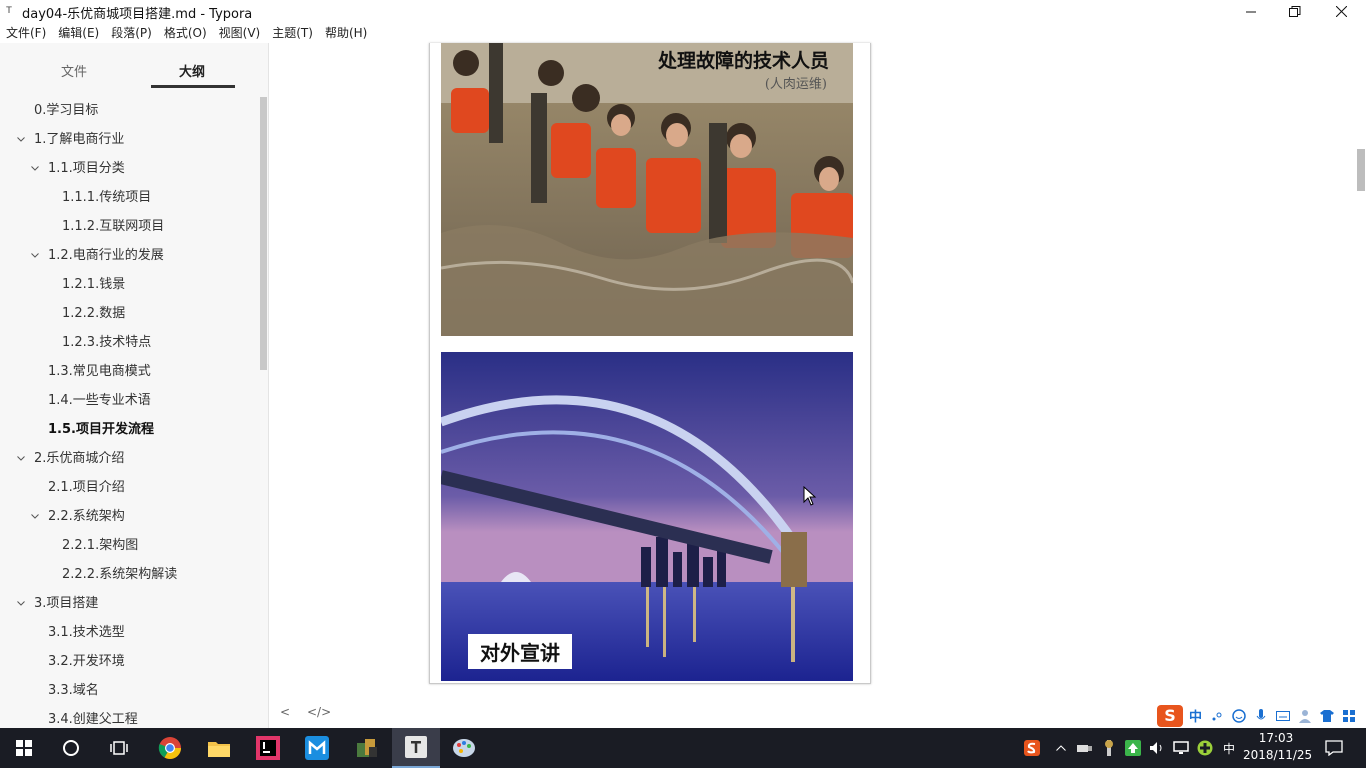 The width and height of the screenshot is (1366, 768). I want to click on menu-edit: 编辑(E), so click(78, 33).